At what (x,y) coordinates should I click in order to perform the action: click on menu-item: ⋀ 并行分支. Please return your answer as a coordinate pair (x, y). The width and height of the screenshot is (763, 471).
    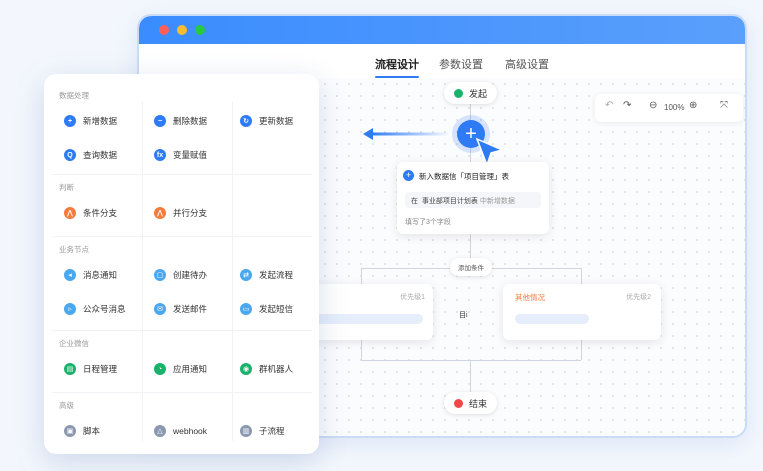
    Looking at the image, I should click on (194, 213).